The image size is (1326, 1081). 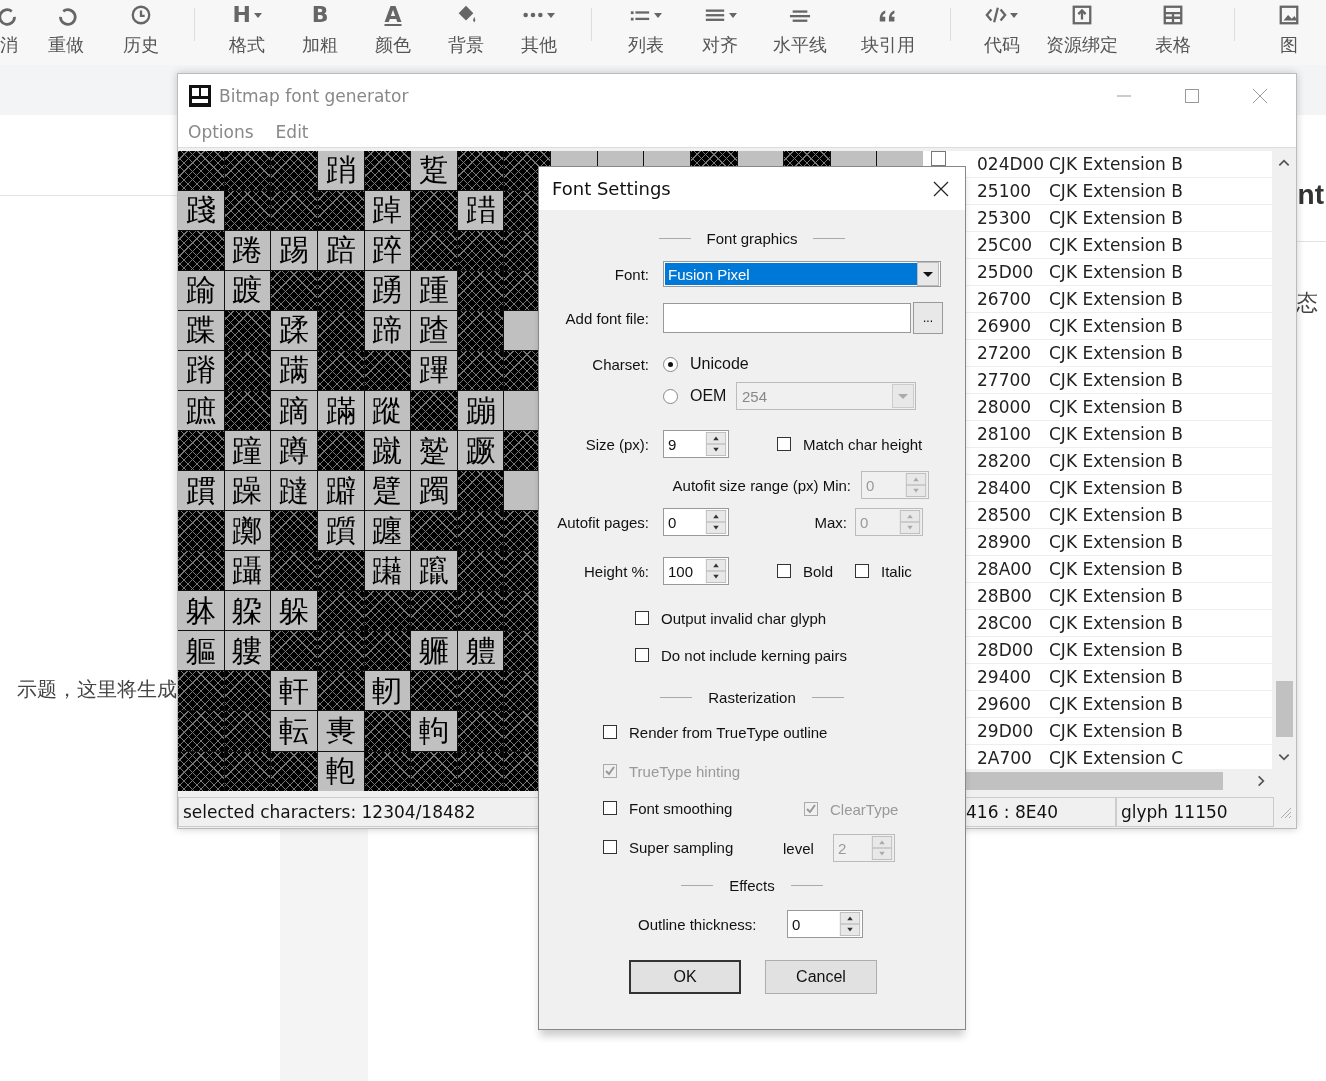 I want to click on toolbar-button: 表格, so click(x=1173, y=32).